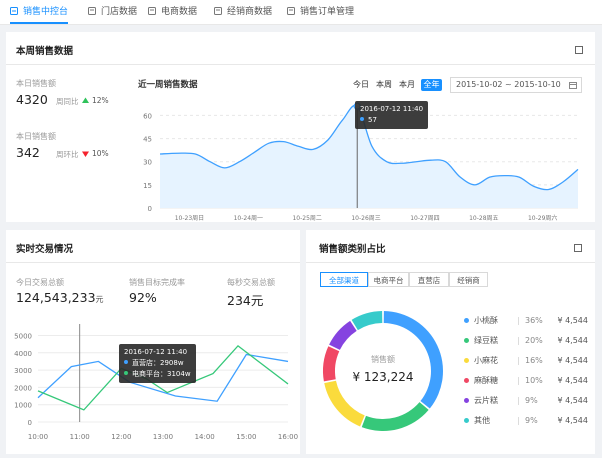  What do you see at coordinates (60, 297) in the screenshot?
I see `stat-value: 124,543,233元` at bounding box center [60, 297].